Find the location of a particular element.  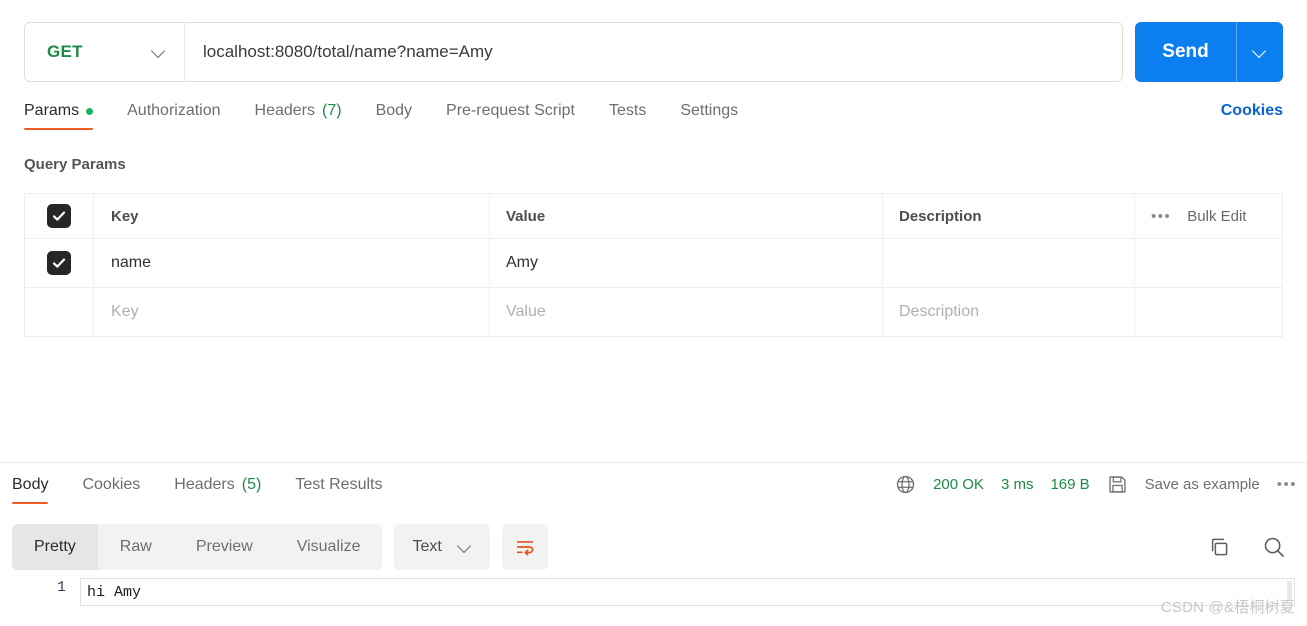

ellipsis-icon: ••• is located at coordinates (1161, 216).